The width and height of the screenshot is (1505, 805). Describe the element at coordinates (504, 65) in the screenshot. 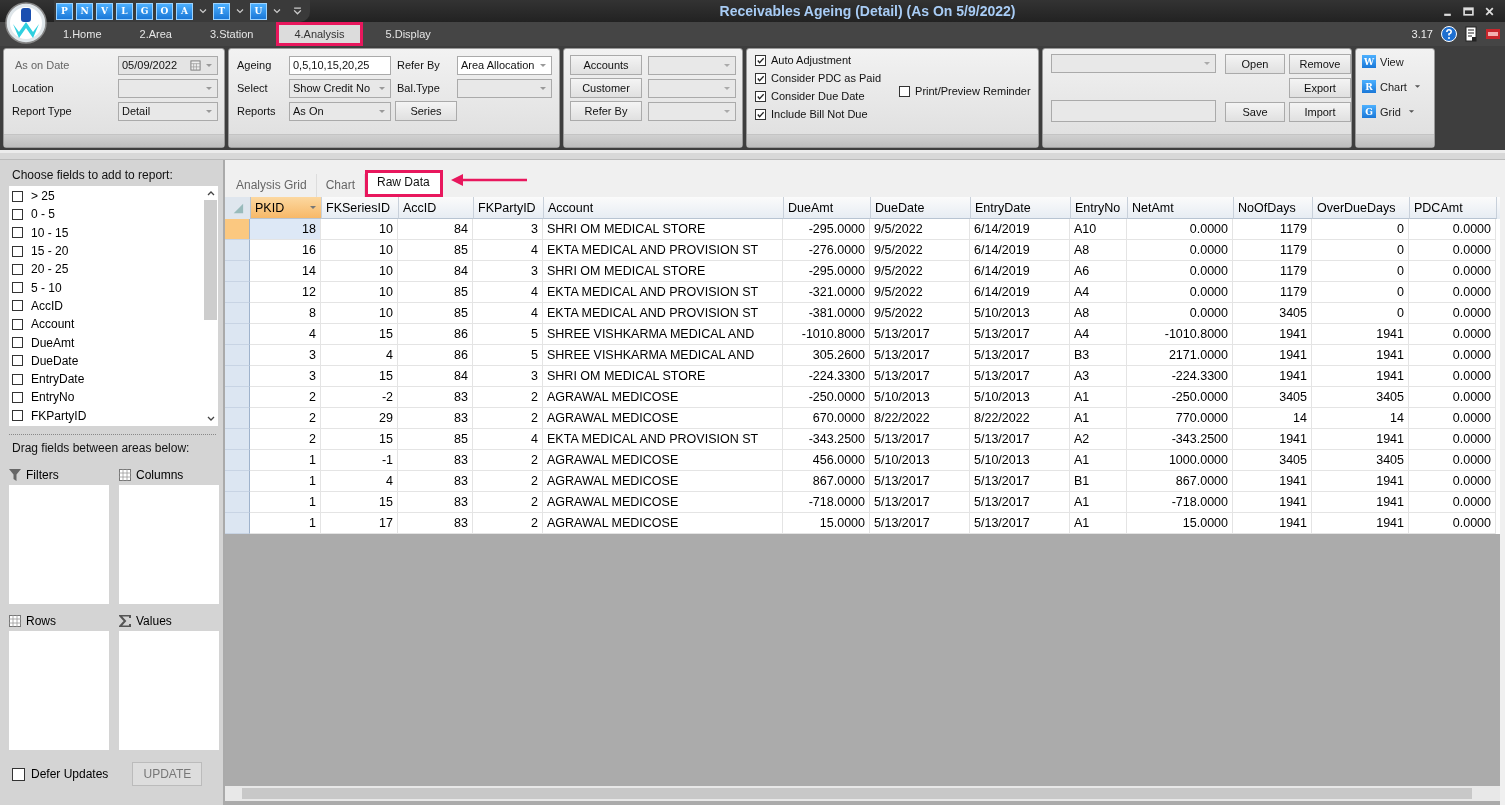

I see `dropdown: Area Allocation` at that location.